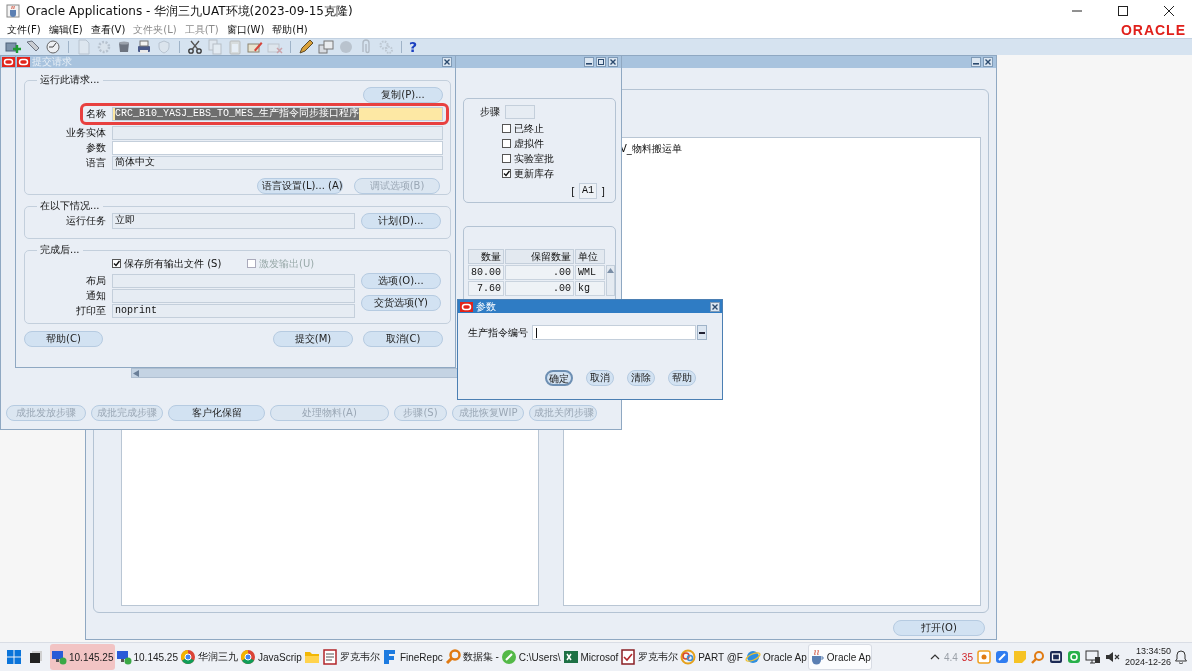 Image resolution: width=1192 pixels, height=671 pixels. I want to click on help-button: 帮助(C), so click(63, 339).